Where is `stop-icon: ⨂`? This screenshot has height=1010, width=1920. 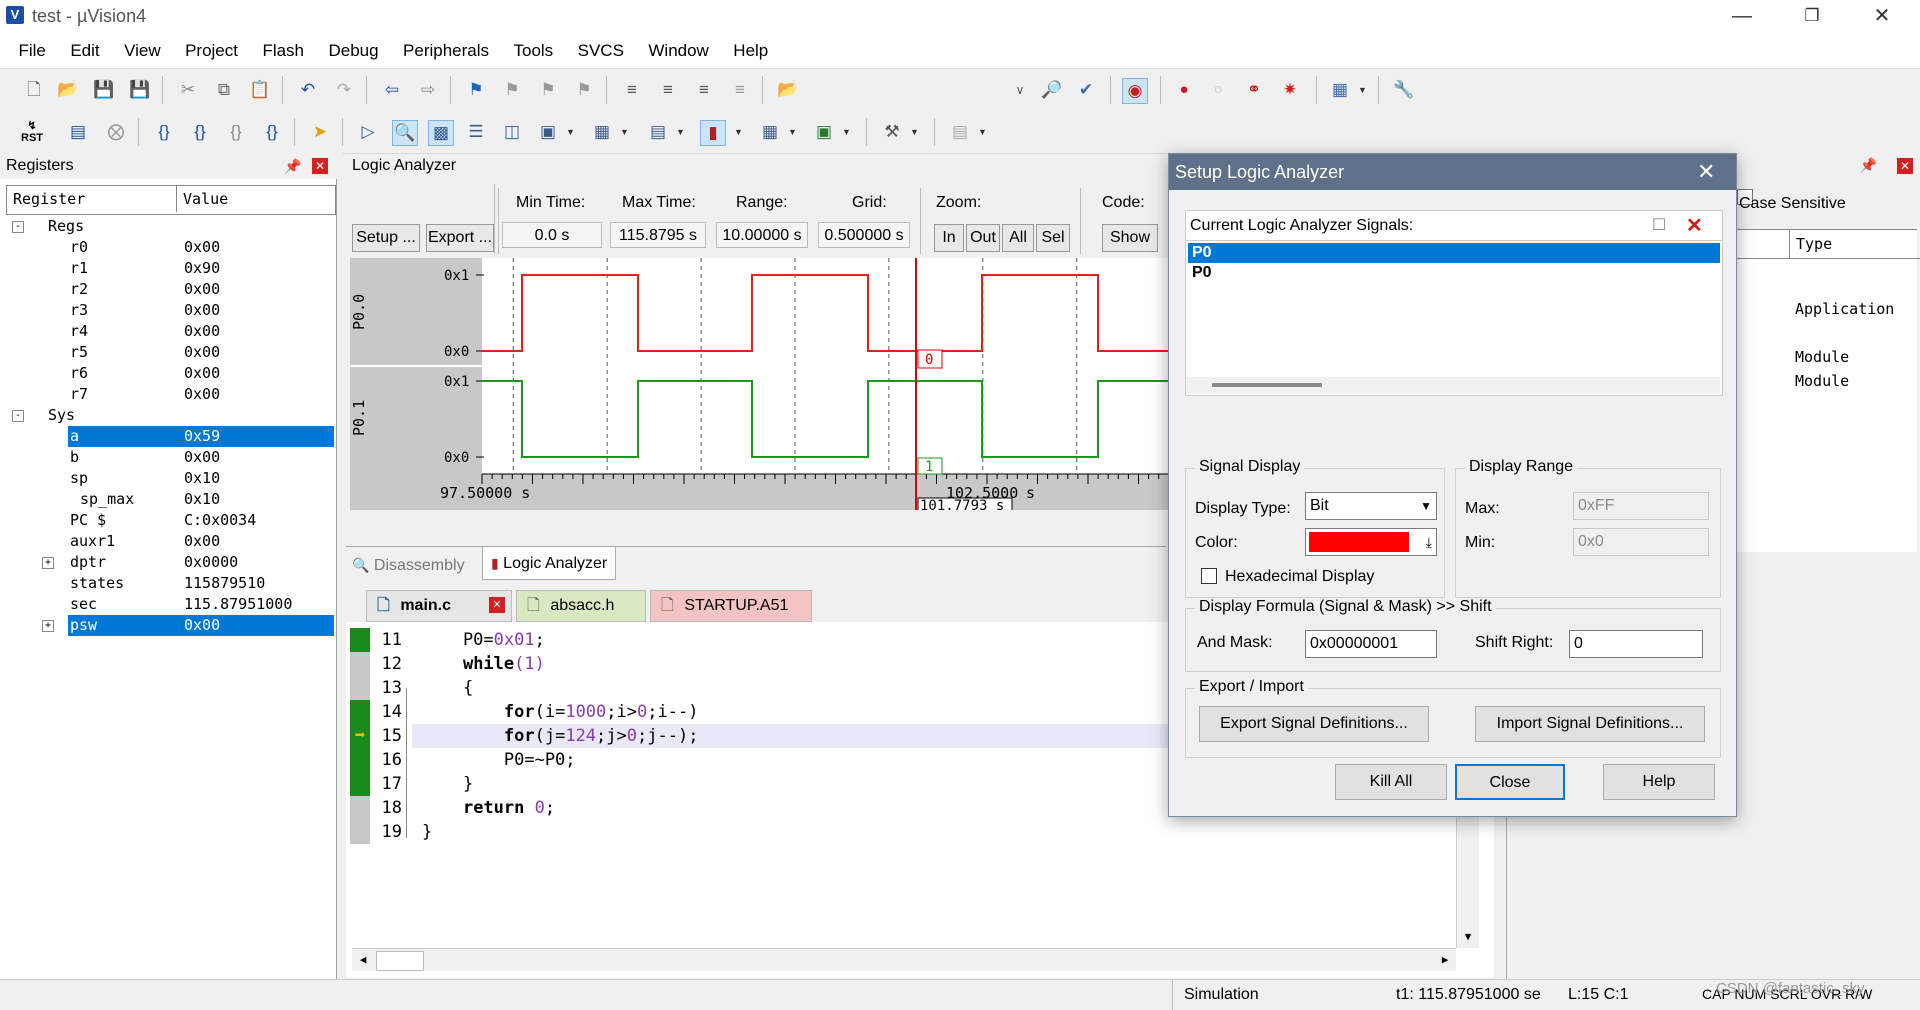 stop-icon: ⨂ is located at coordinates (116, 132).